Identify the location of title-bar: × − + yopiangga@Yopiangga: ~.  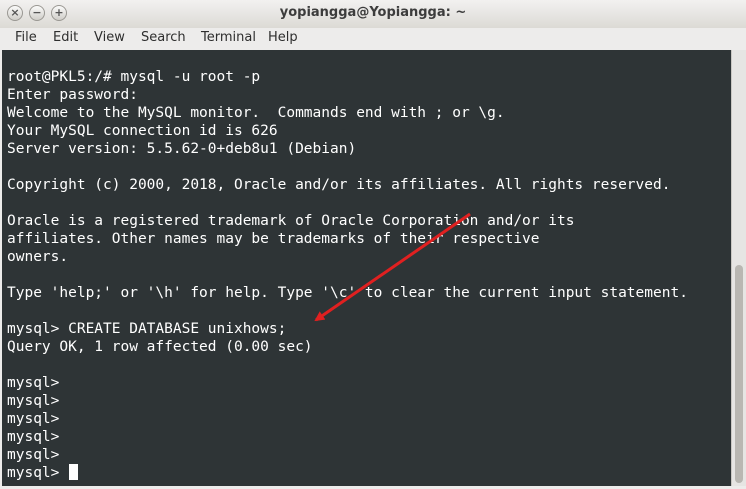
(373, 14).